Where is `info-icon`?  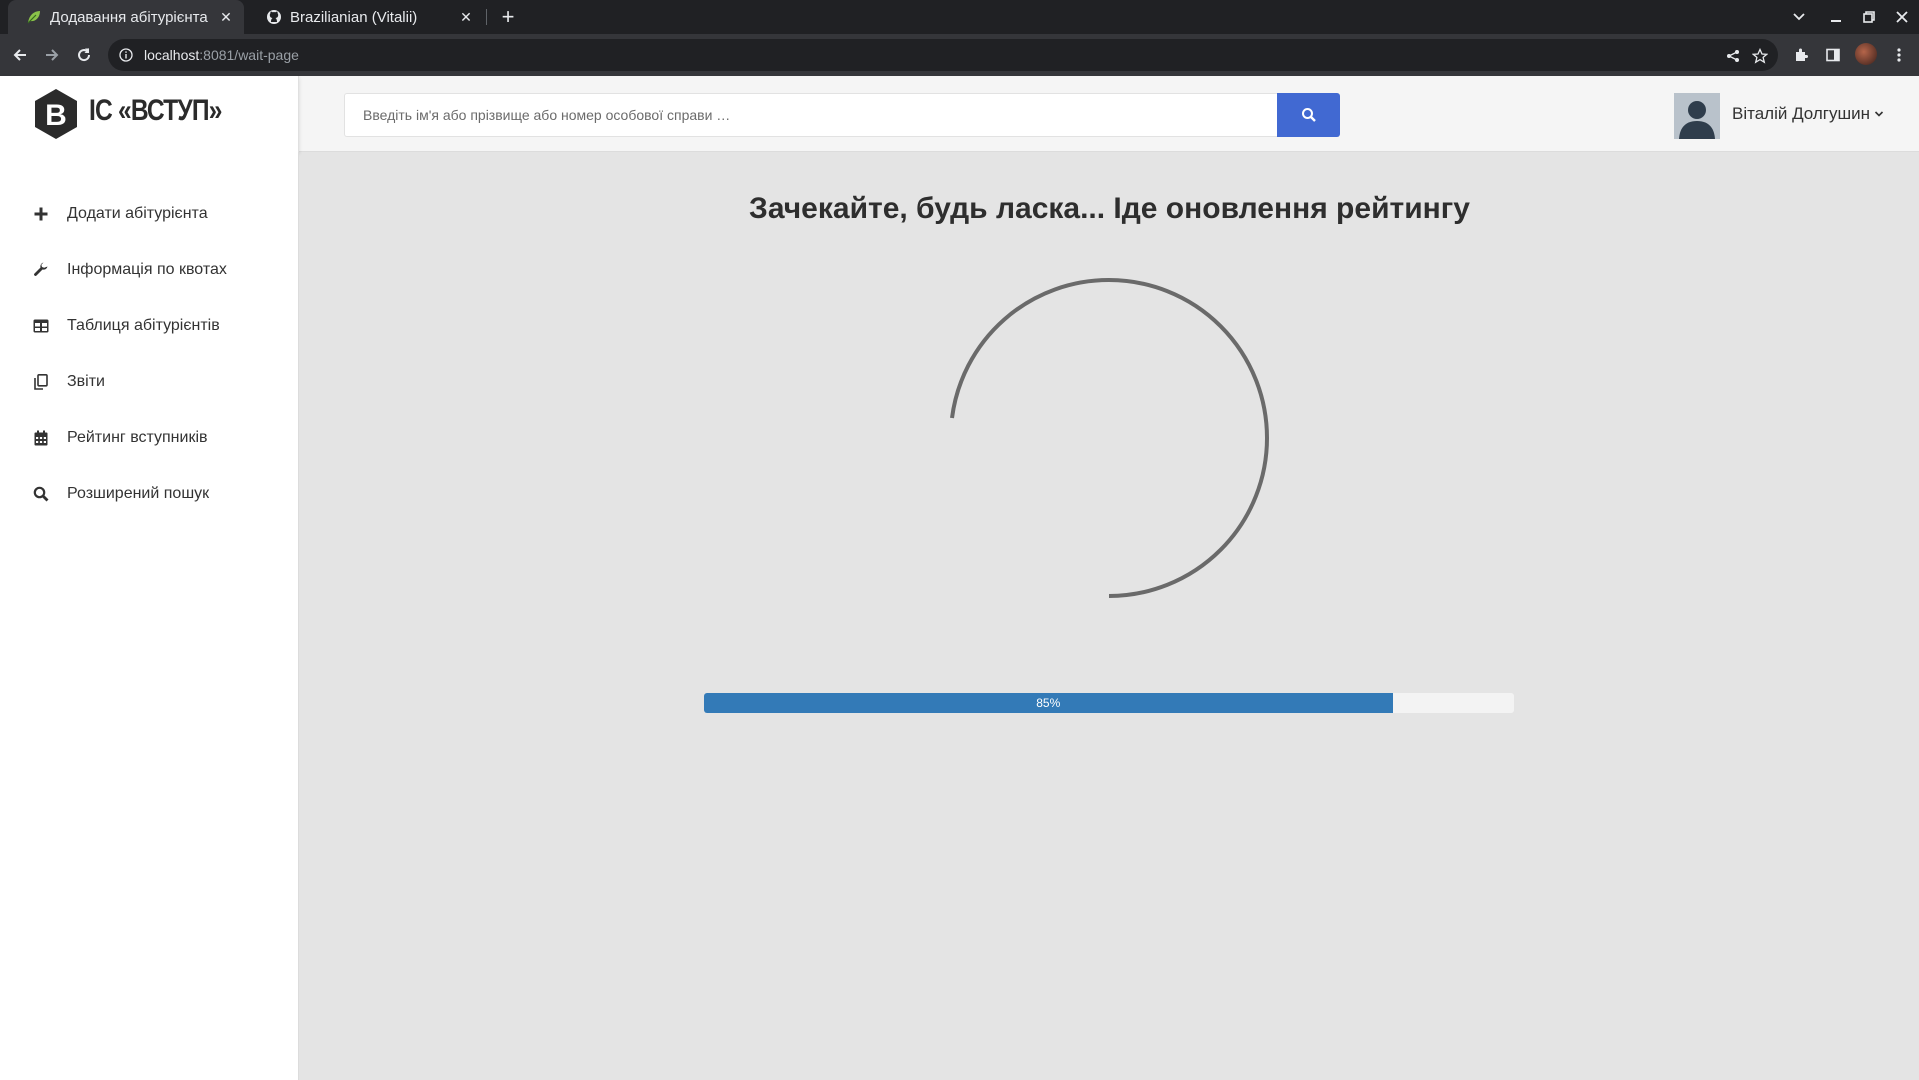
info-icon is located at coordinates (126, 55).